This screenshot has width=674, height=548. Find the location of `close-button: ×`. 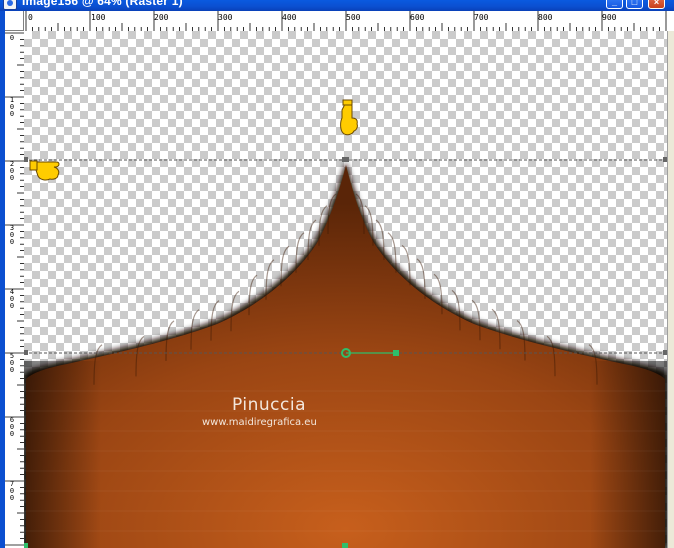

close-button: × is located at coordinates (656, 4).